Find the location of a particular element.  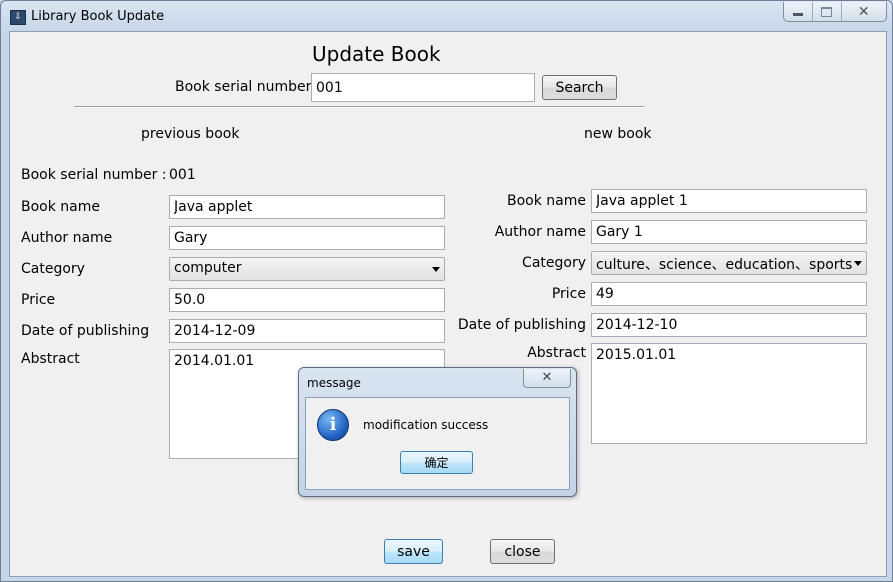

page-title: Update Book is located at coordinates (376, 54).